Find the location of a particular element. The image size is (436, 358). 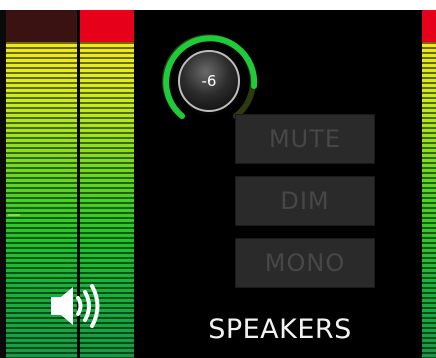

clip-indicator-right is located at coordinates (107, 26).